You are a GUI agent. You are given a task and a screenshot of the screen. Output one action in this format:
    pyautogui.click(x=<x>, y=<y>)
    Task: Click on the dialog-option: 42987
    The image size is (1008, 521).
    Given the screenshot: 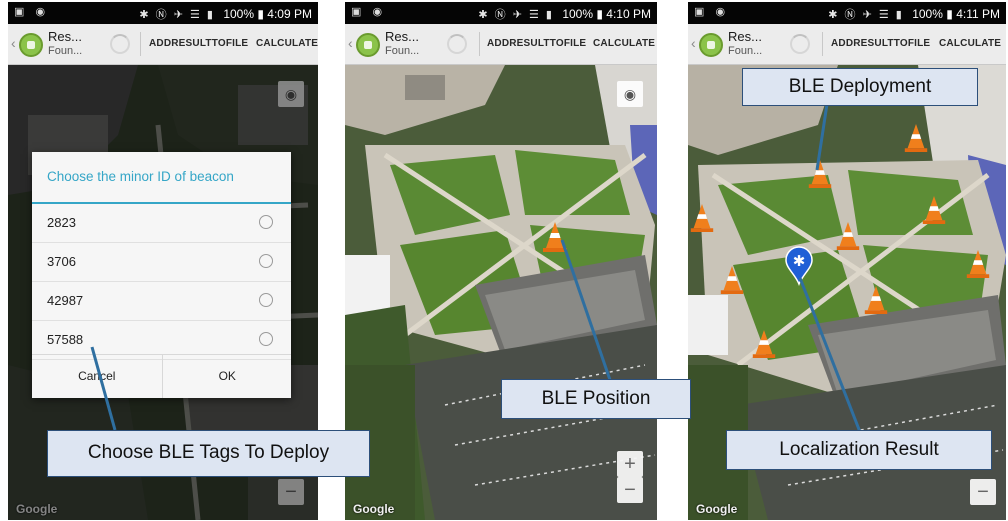 What is the action you would take?
    pyautogui.click(x=161, y=301)
    